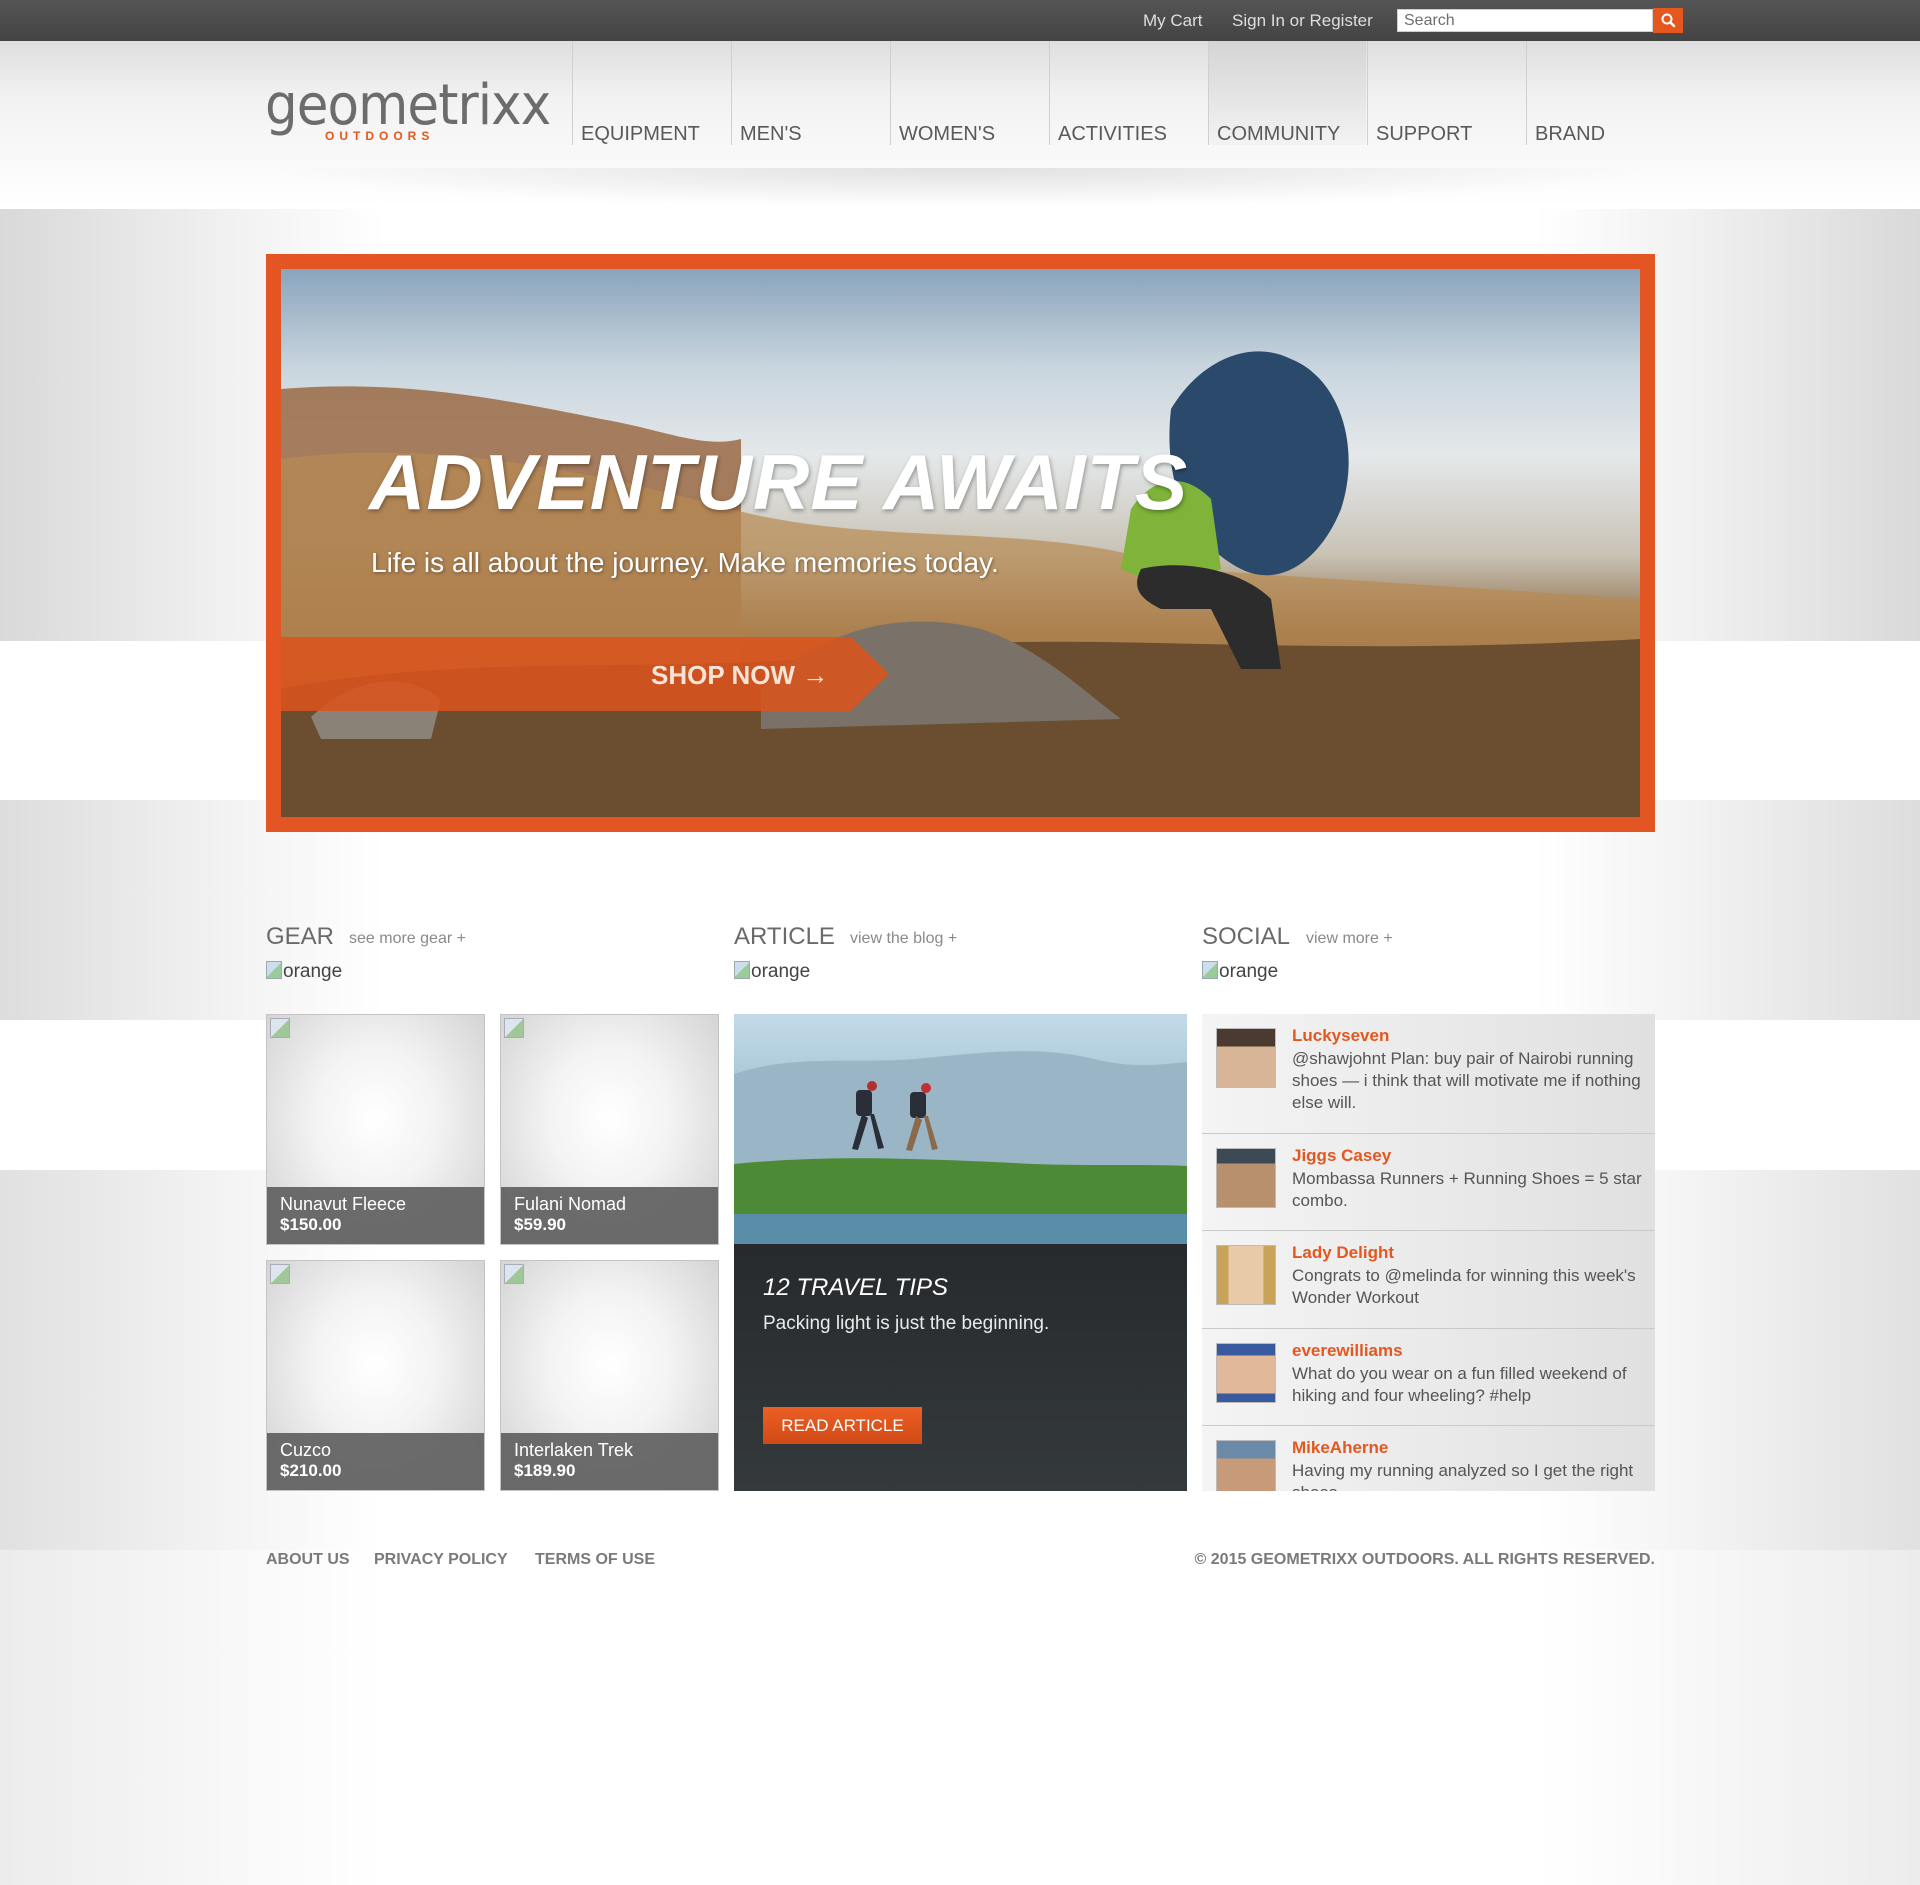 The image size is (1920, 1885). What do you see at coordinates (595, 1560) in the screenshot?
I see `footer-terms-of-use-link: TERMS OF USE` at bounding box center [595, 1560].